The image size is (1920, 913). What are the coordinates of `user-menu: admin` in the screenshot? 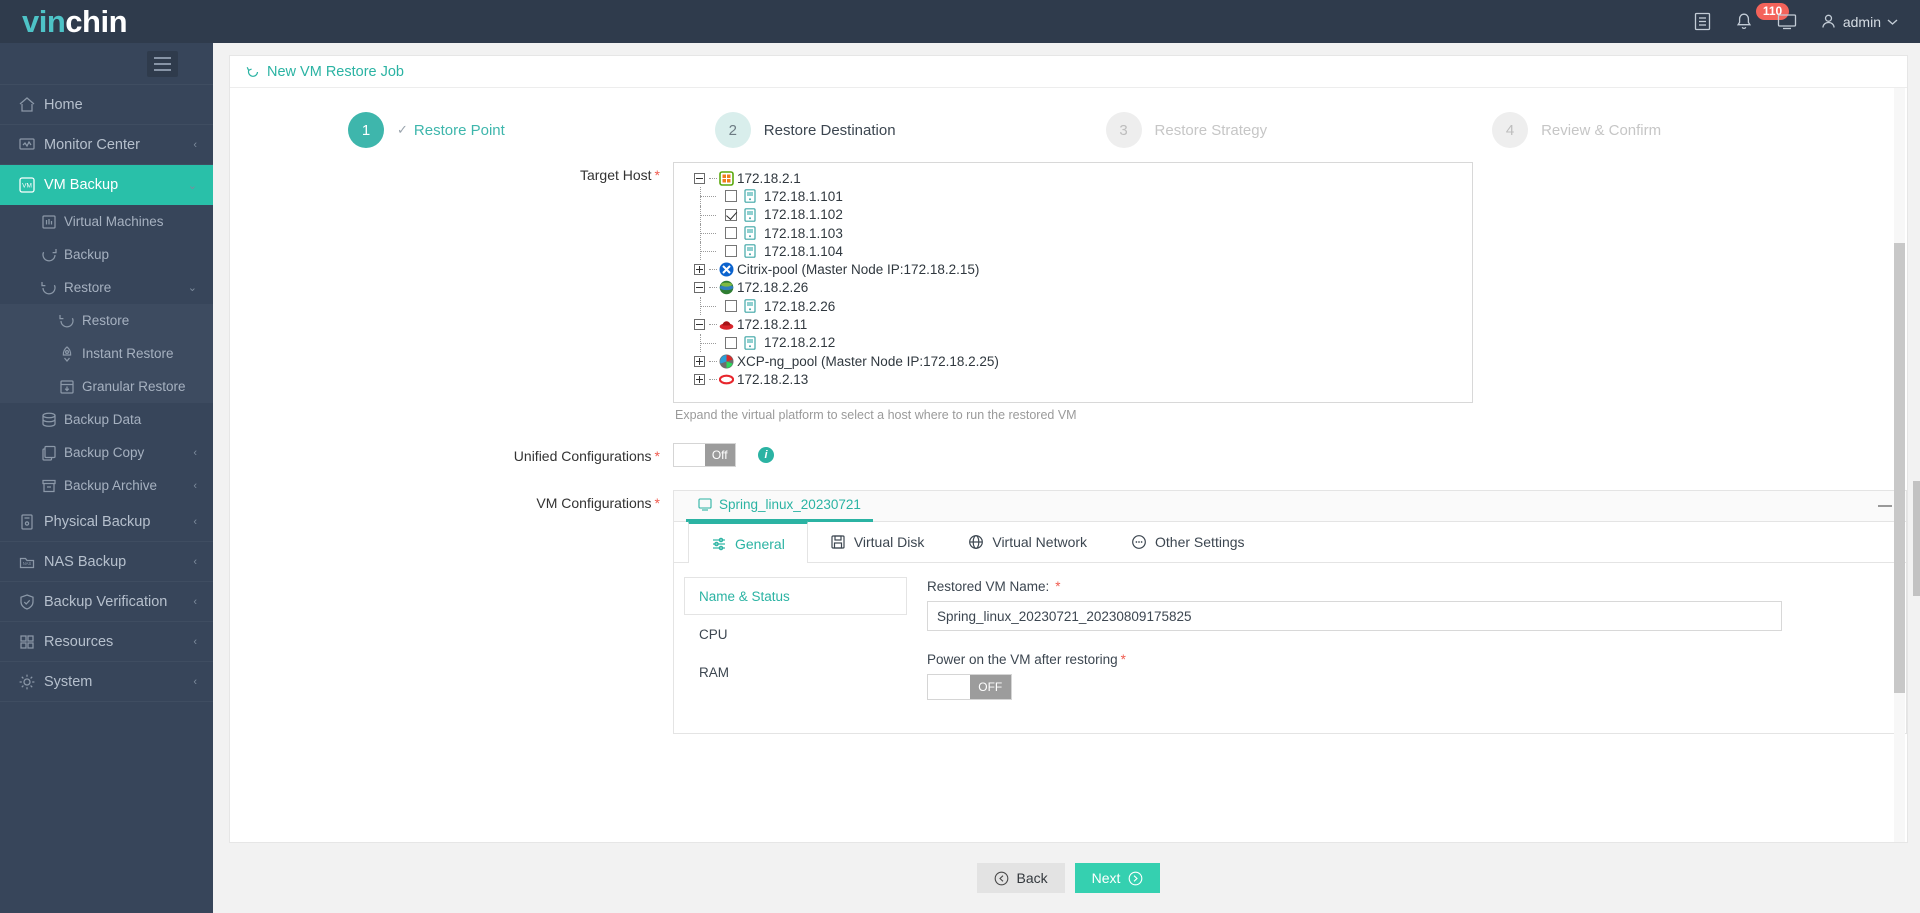 It's located at (1859, 21).